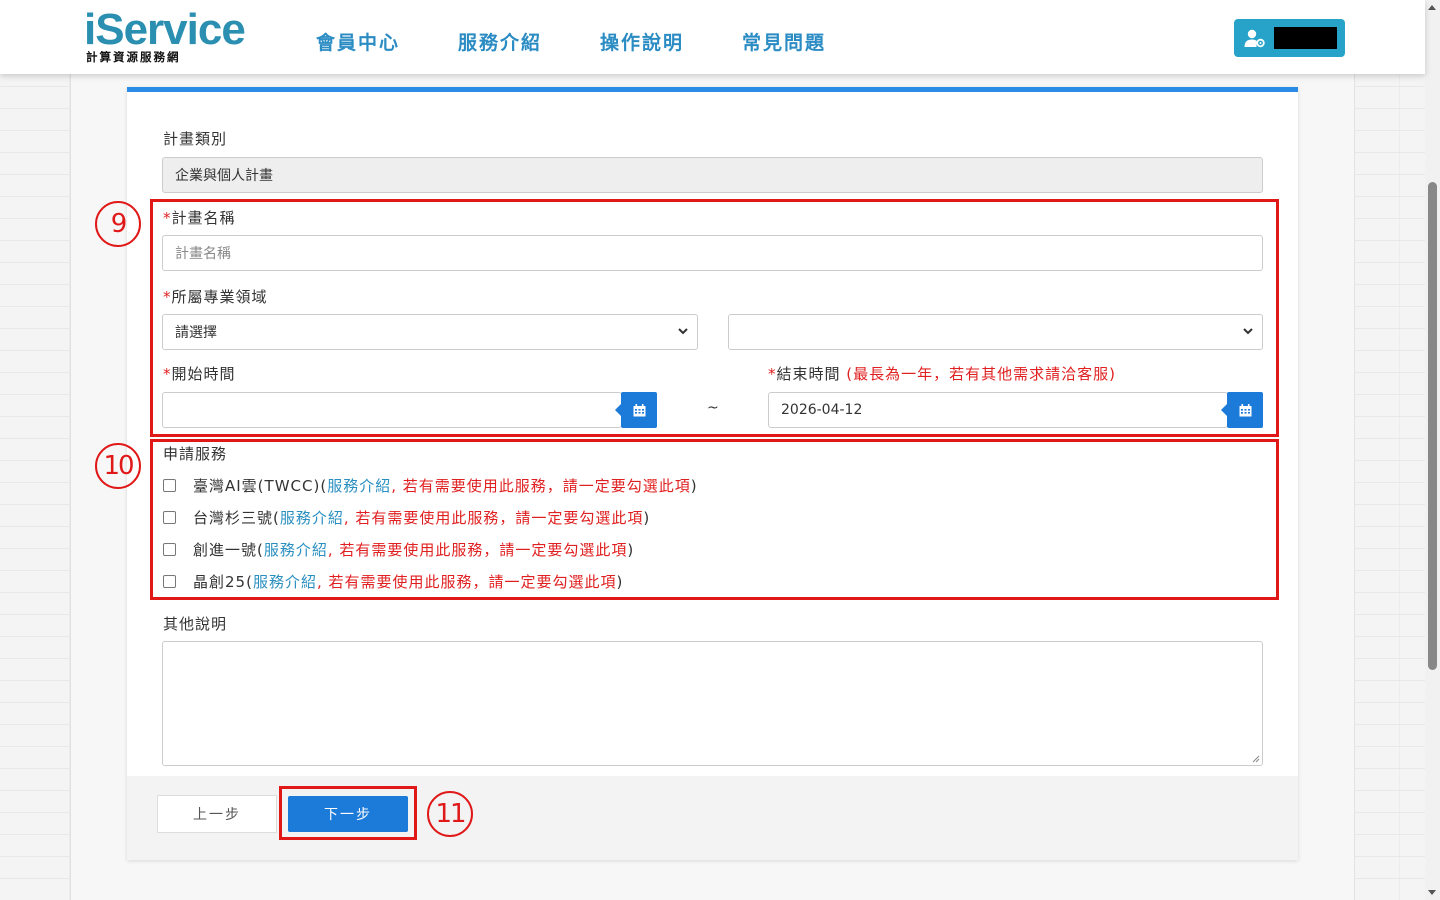 This screenshot has width=1440, height=900. What do you see at coordinates (169, 517) in the screenshot?
I see `service-checkbox-taiwania3` at bounding box center [169, 517].